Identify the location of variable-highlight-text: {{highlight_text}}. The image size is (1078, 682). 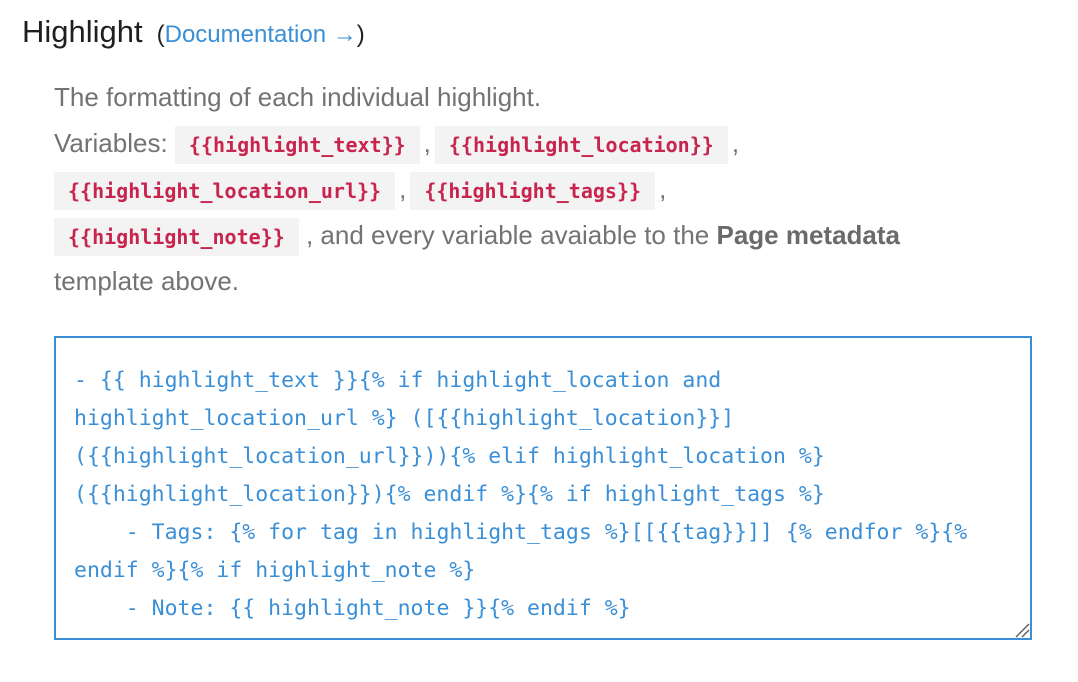
(297, 145).